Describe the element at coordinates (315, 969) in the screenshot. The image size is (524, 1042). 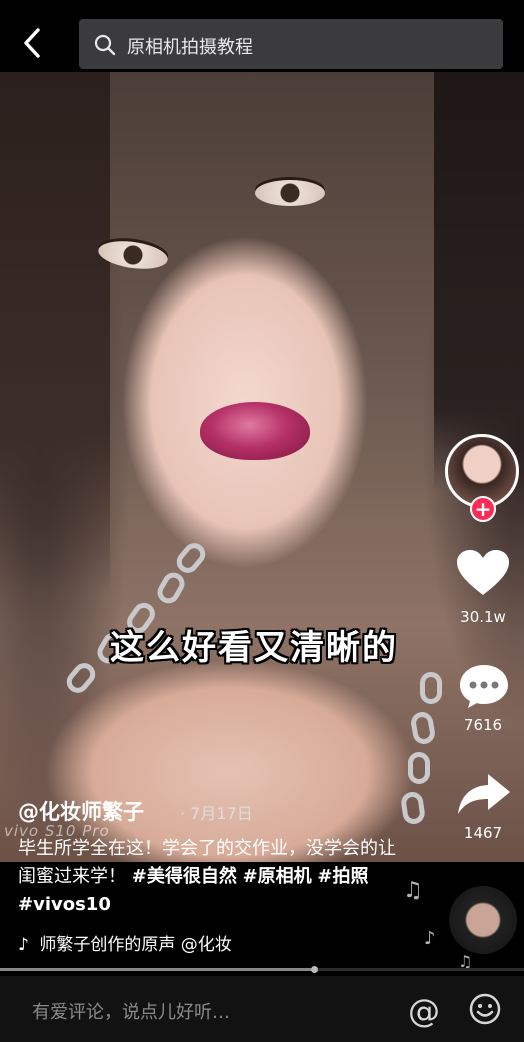
I see `progress-knob` at that location.